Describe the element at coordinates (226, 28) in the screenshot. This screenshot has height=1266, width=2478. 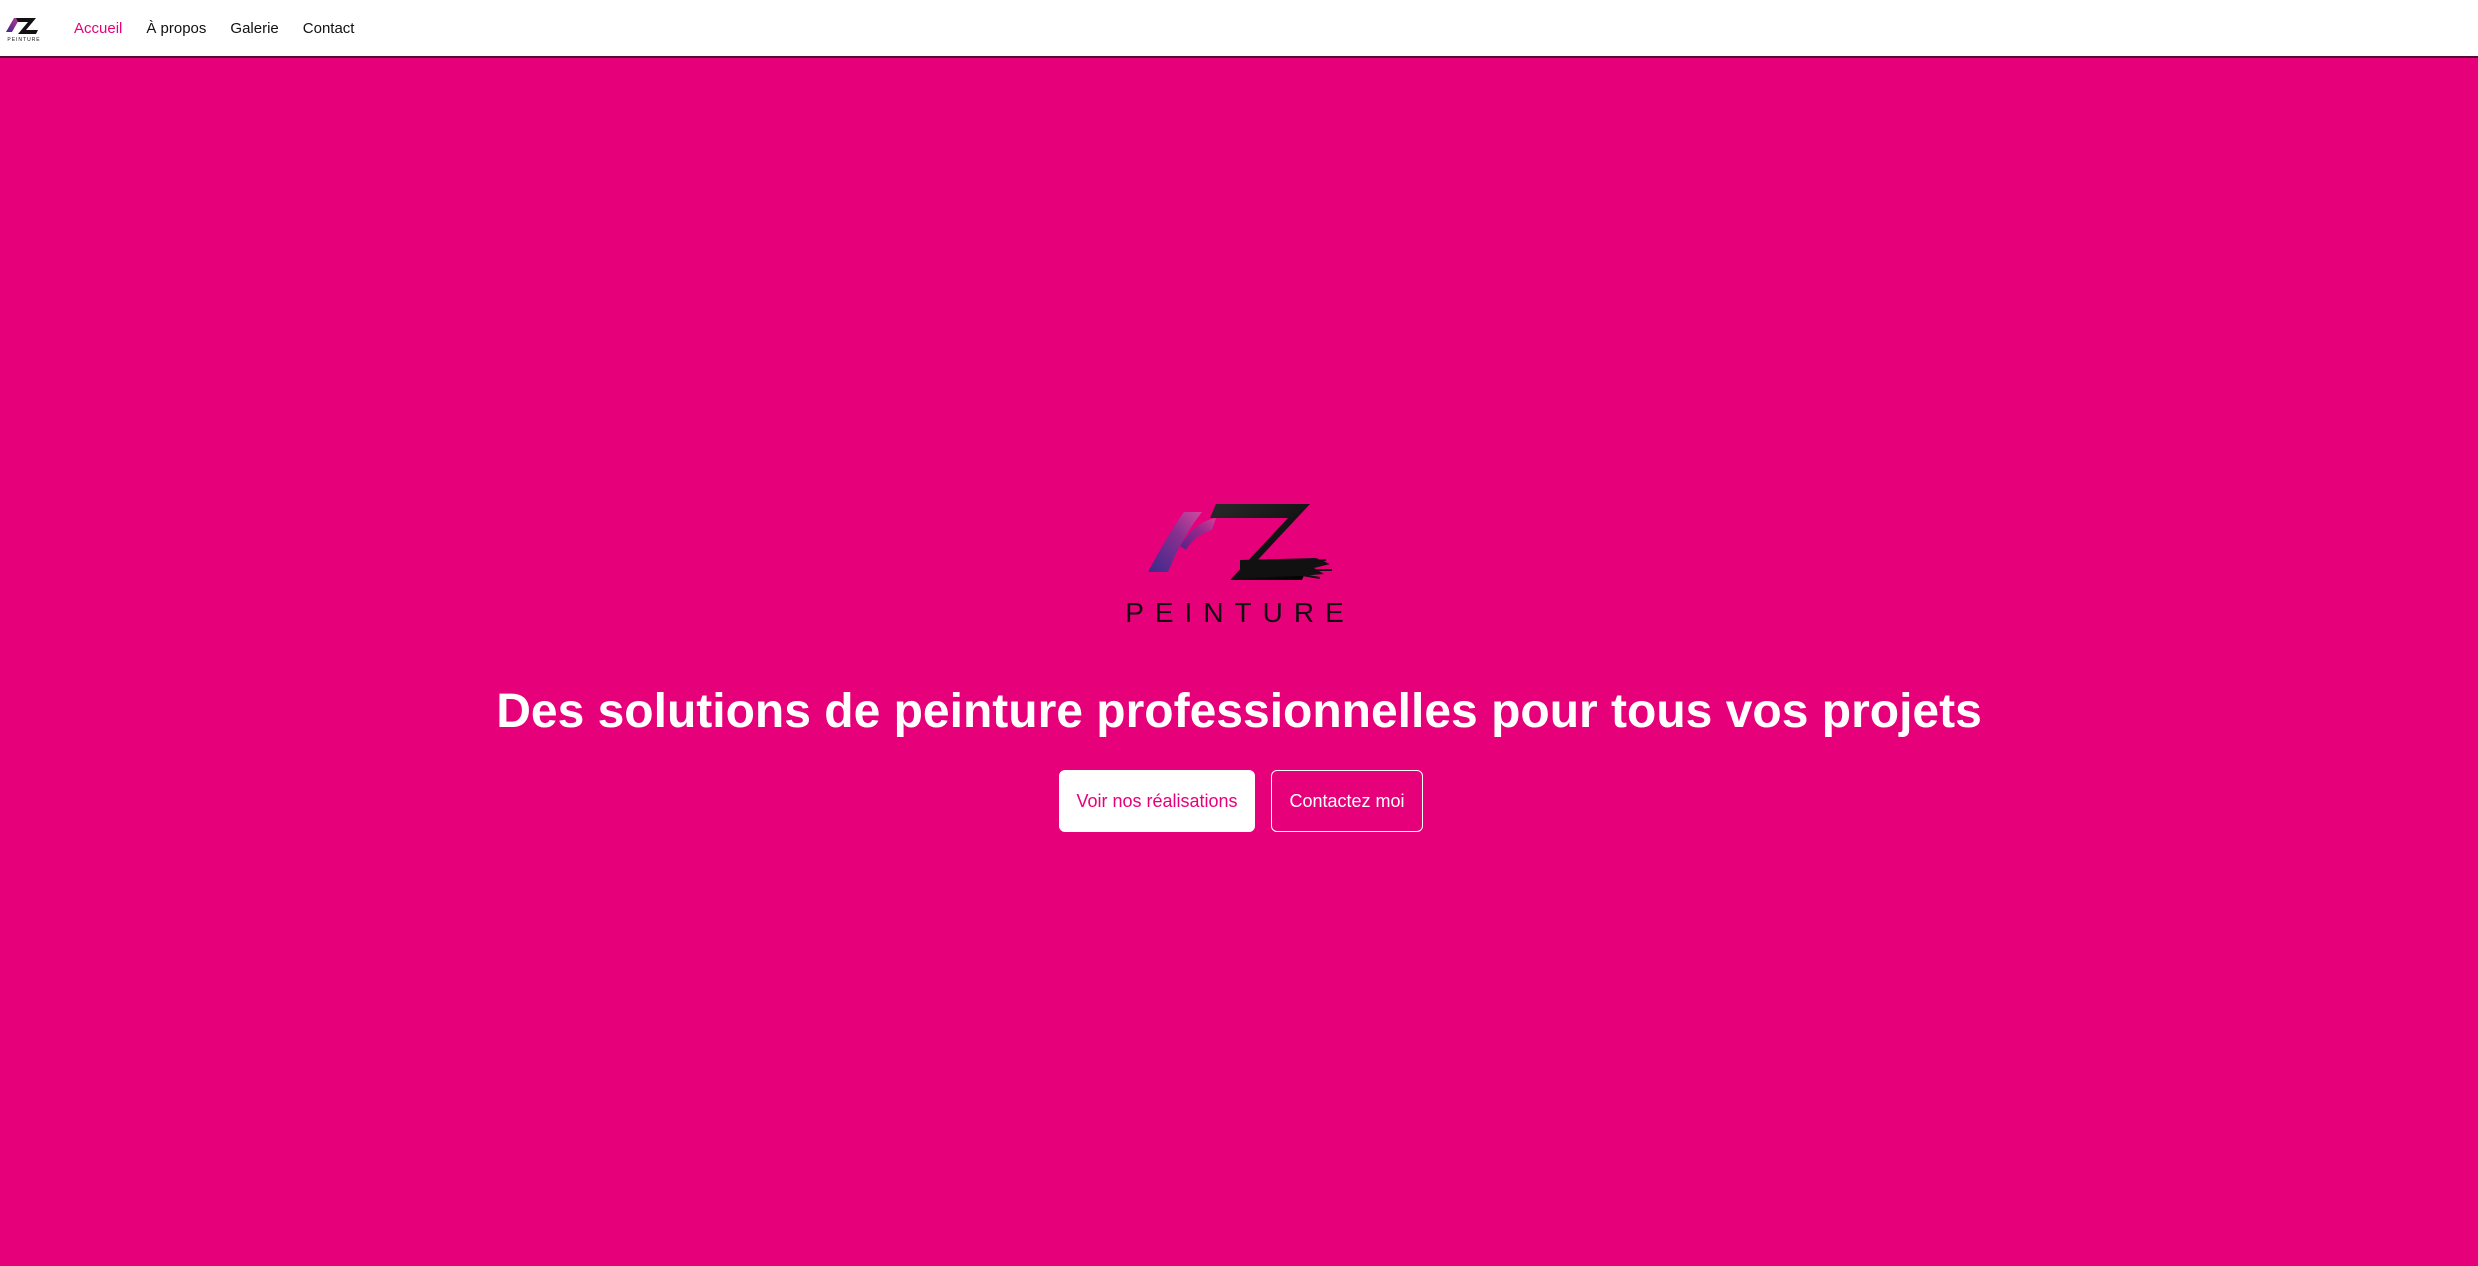
I see `main-nav: Accueil À propos Galerie Contact` at that location.